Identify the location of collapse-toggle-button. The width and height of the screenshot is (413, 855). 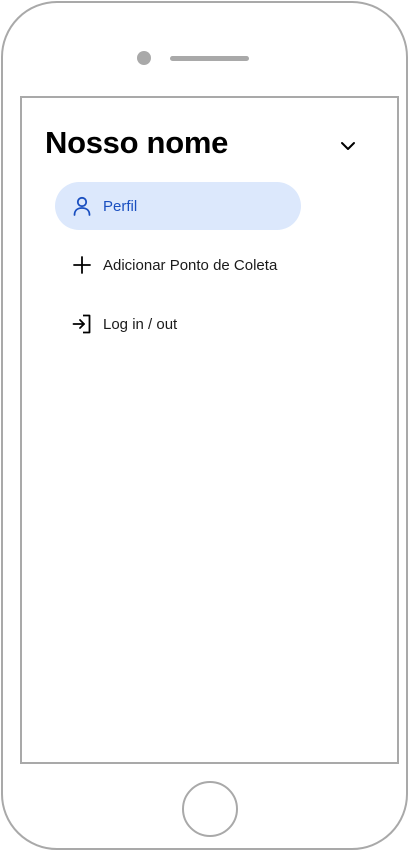
(348, 146).